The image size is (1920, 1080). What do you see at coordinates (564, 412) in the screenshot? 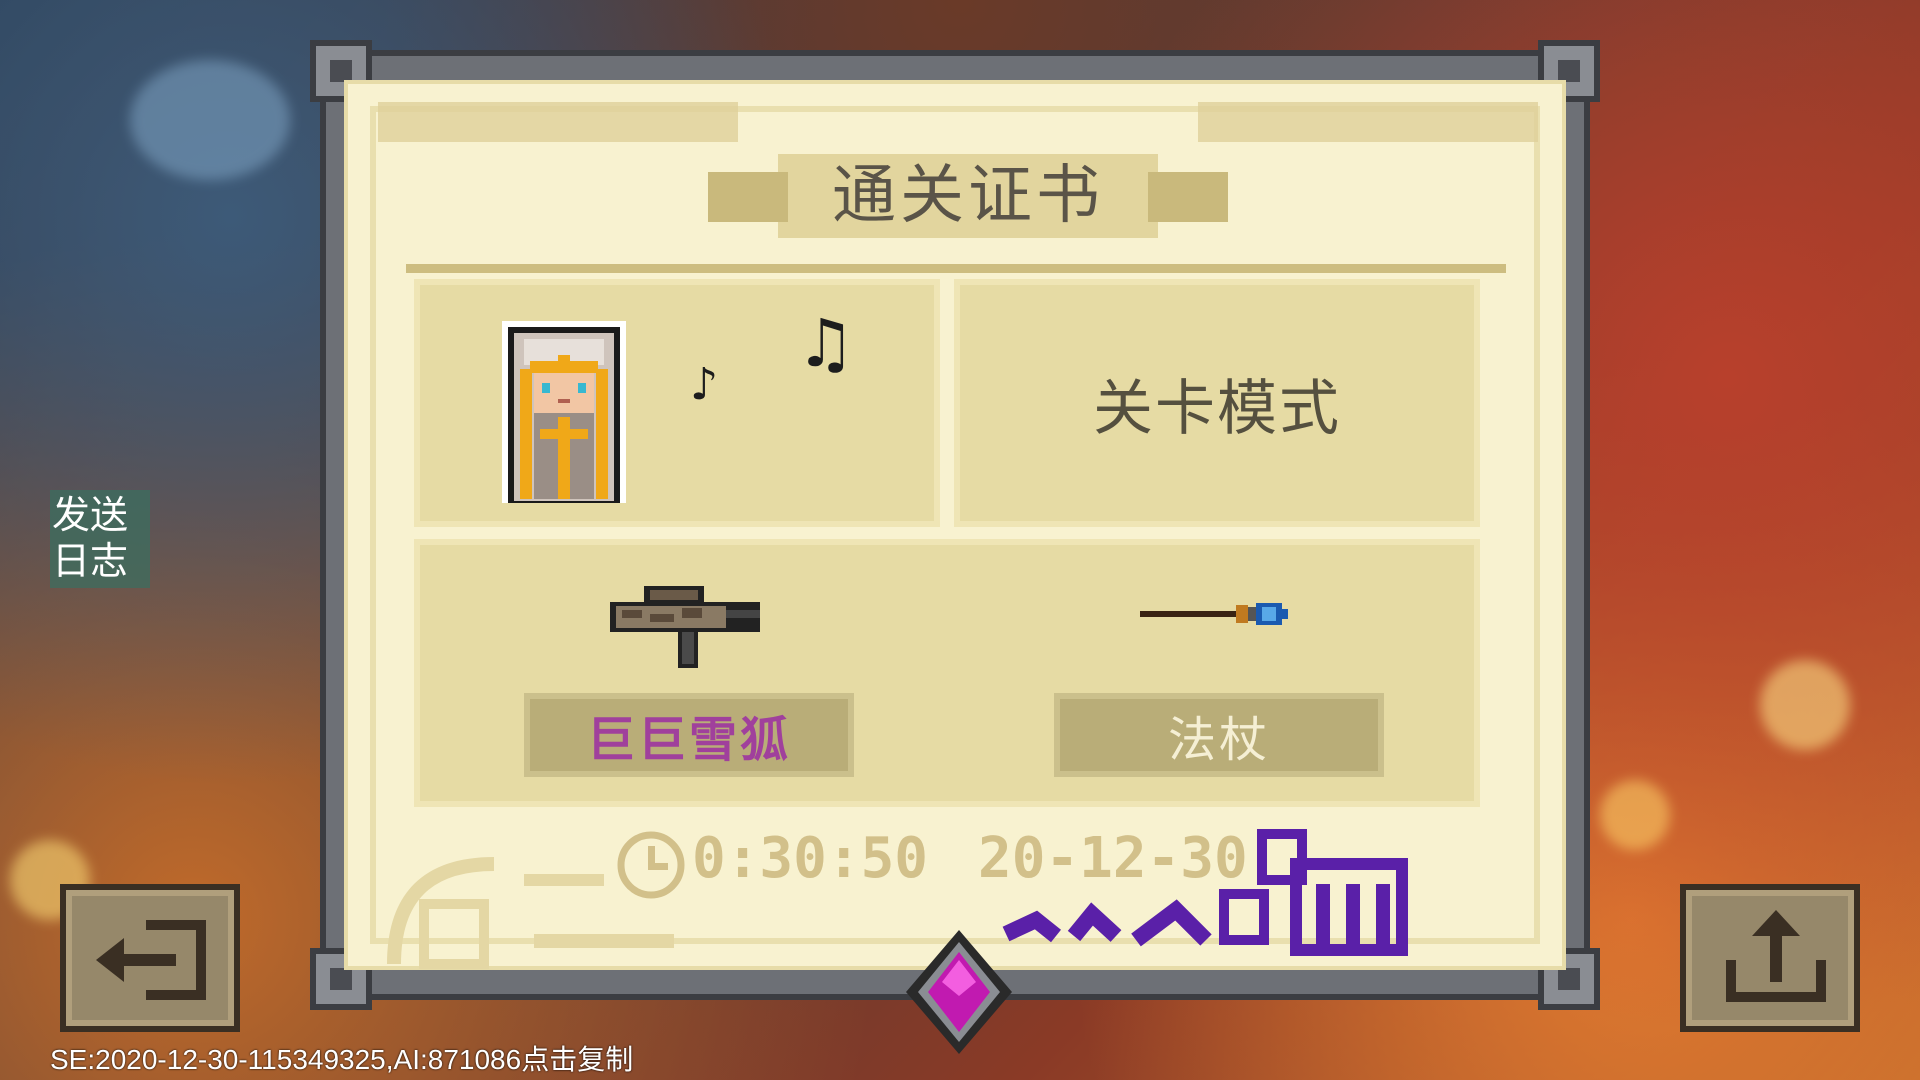
I see `priestess-character-icon` at bounding box center [564, 412].